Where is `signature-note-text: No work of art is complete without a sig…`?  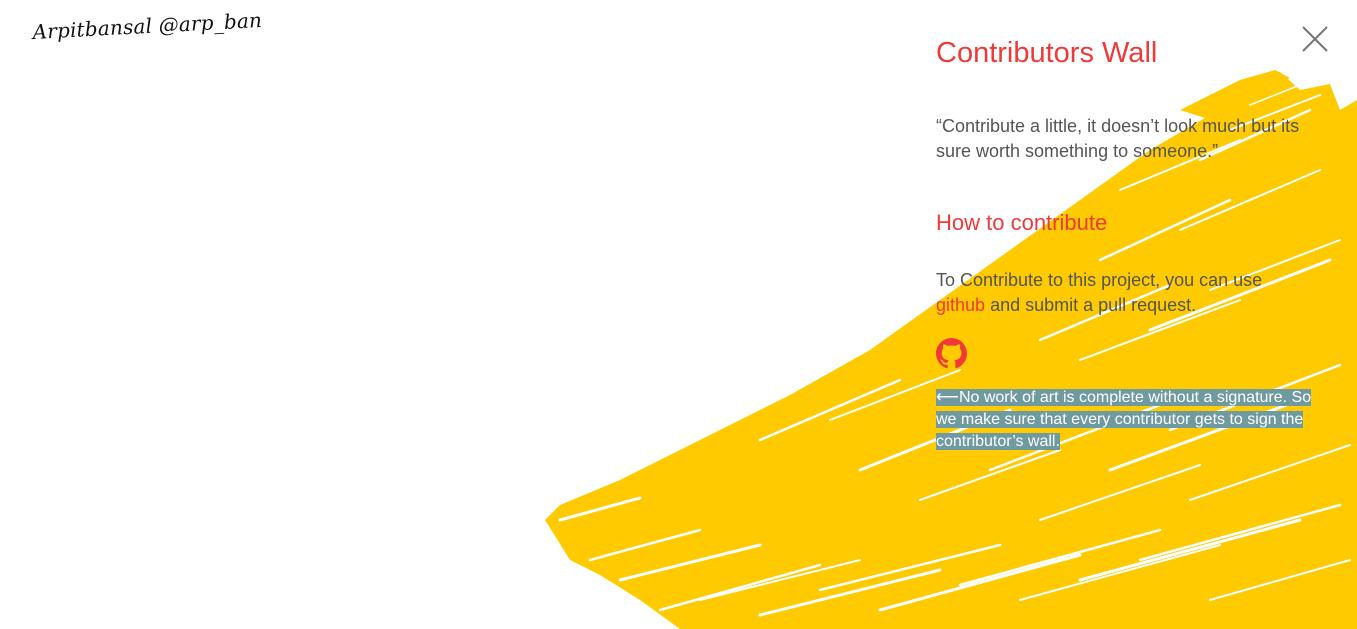
signature-note-text: No work of art is complete without a sig… is located at coordinates (1124, 419).